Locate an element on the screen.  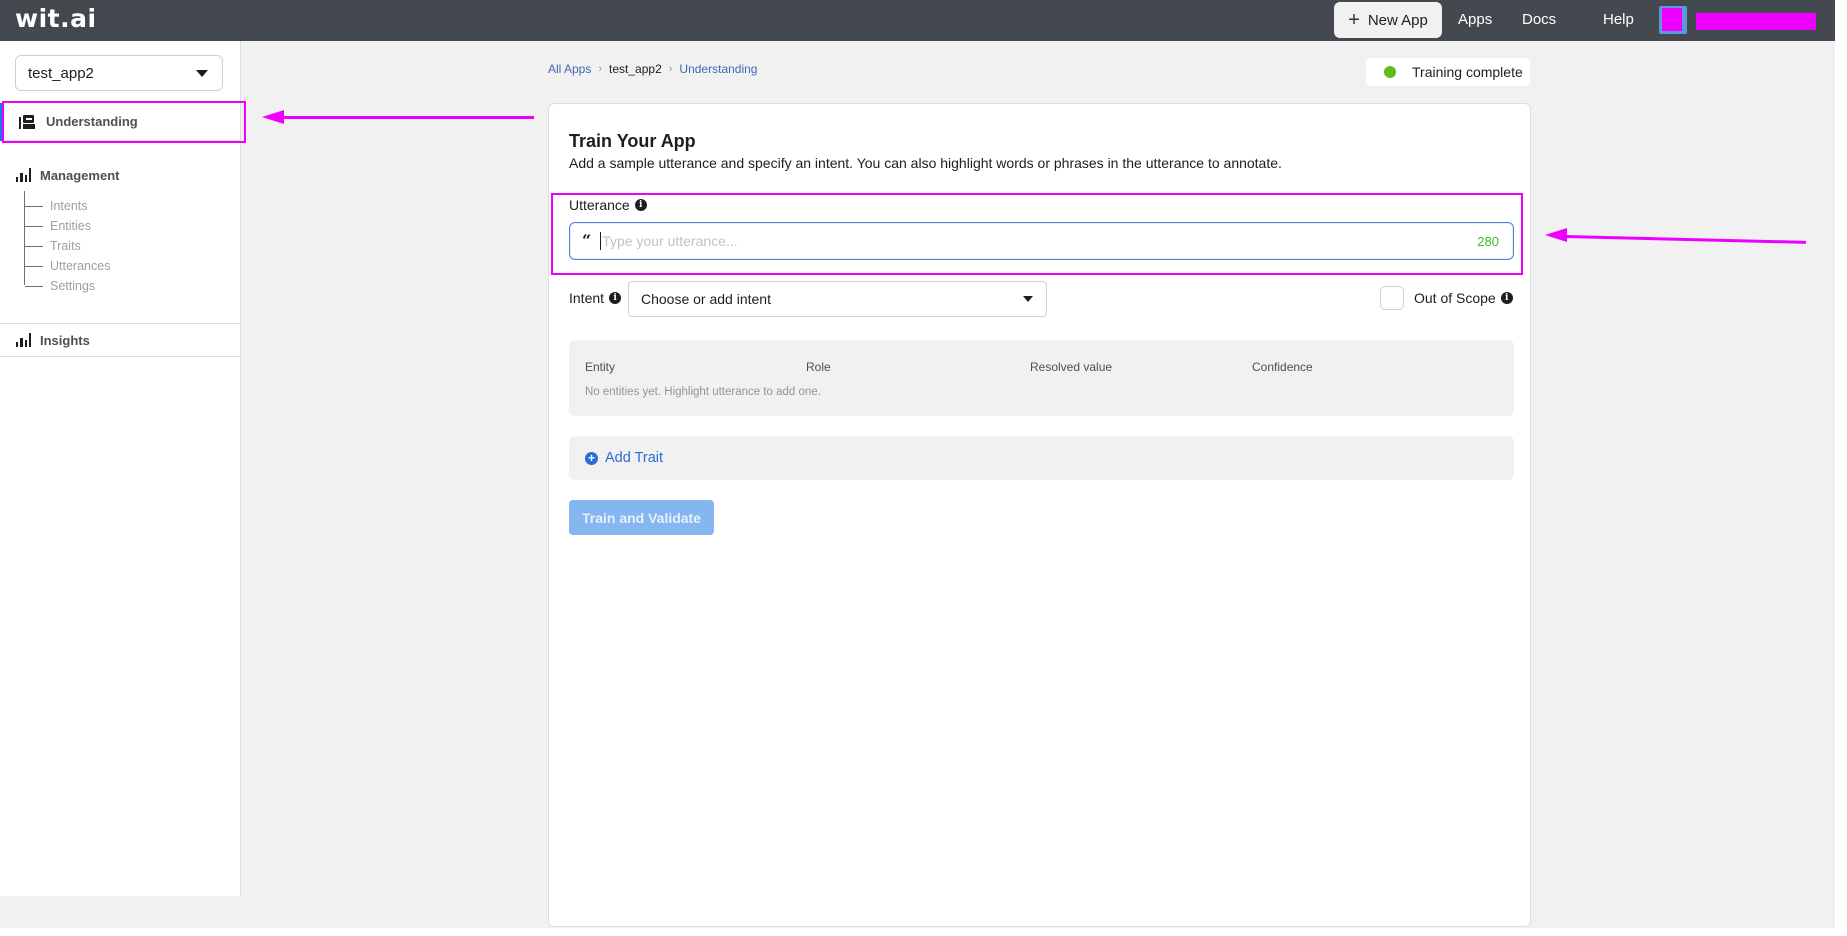
redaction-mask is located at coordinates (1672, 19).